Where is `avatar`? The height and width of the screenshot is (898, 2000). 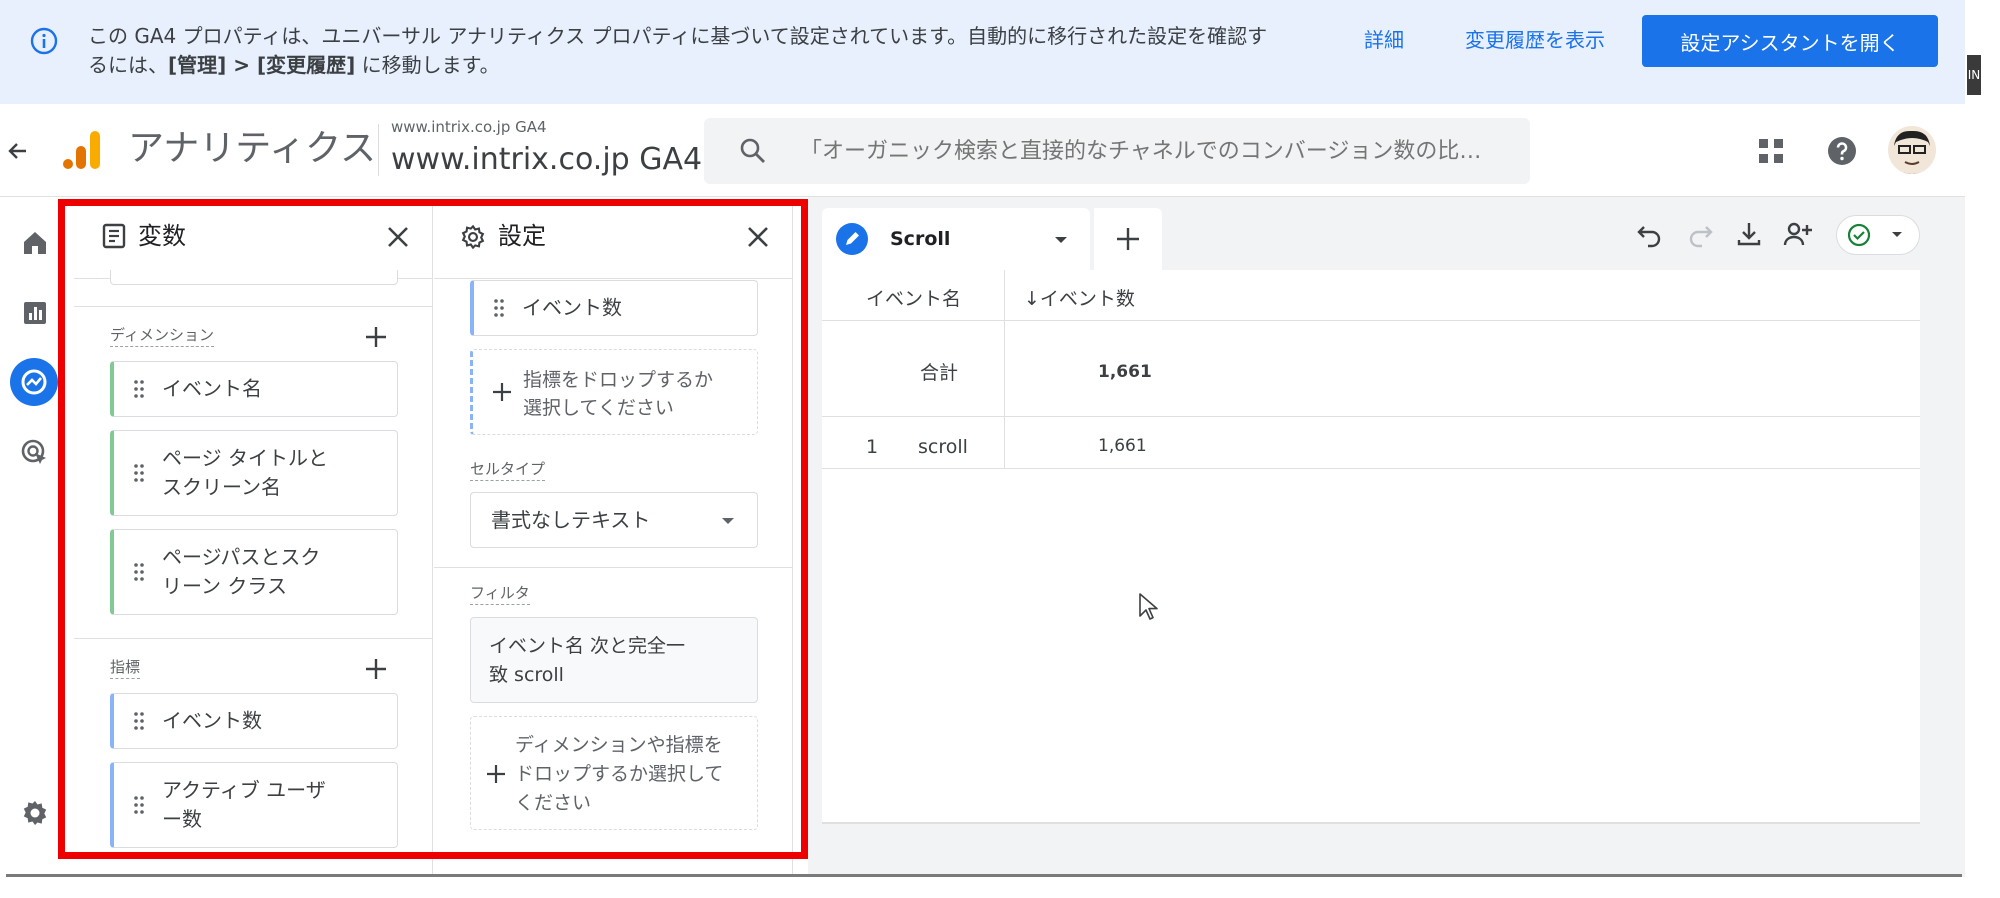 avatar is located at coordinates (1912, 150).